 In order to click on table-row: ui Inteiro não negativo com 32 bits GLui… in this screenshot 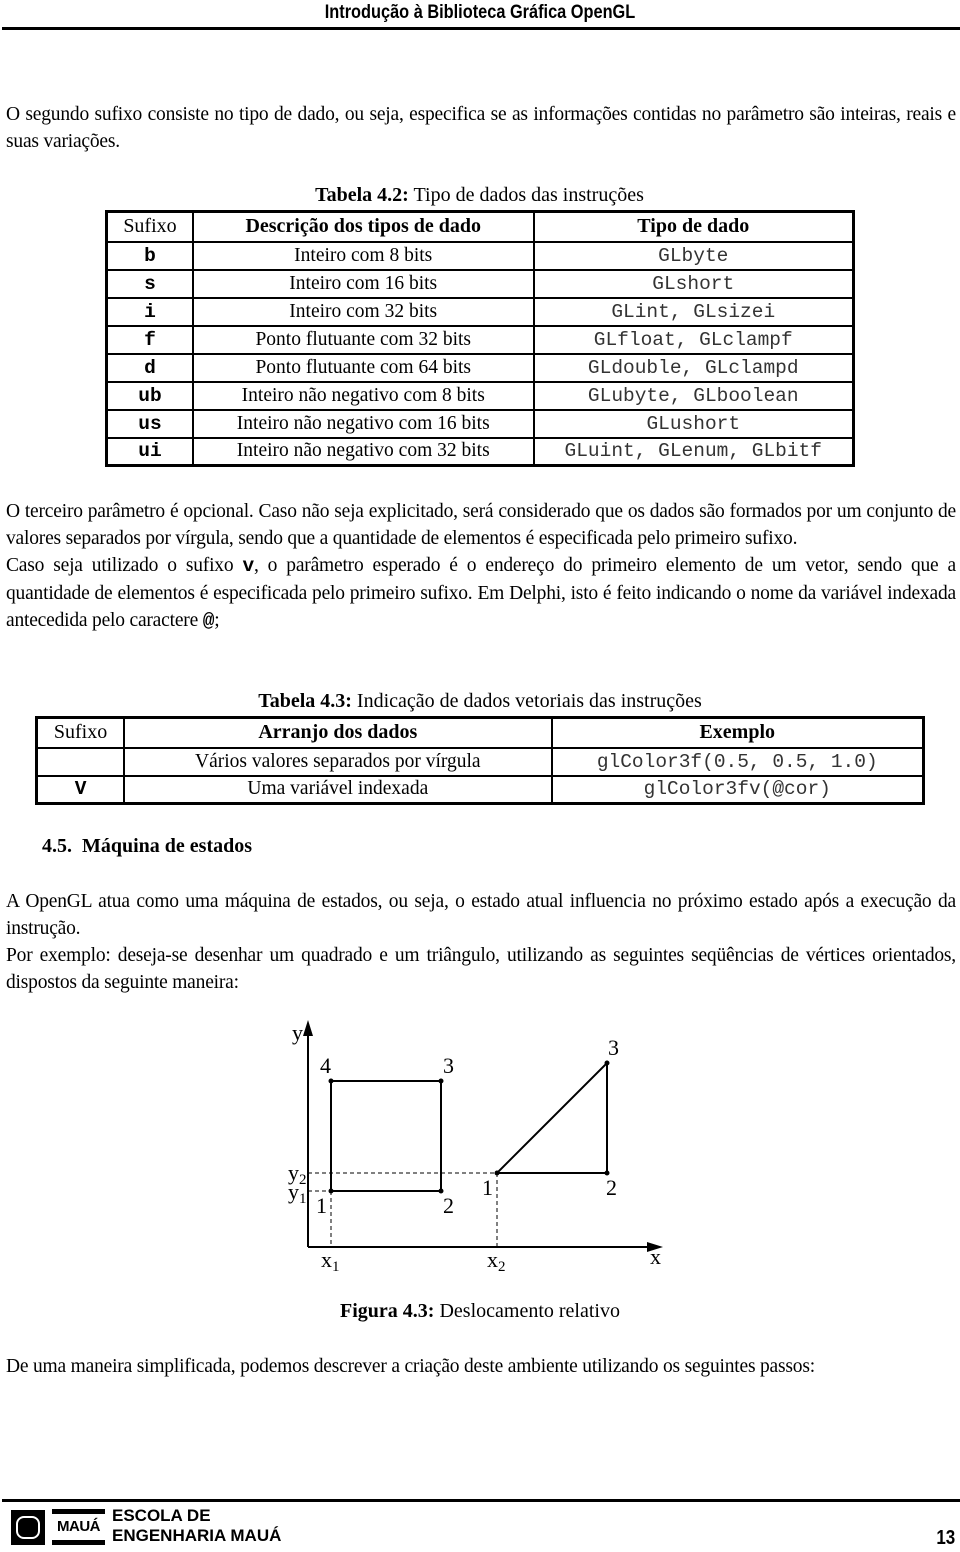, I will do `click(480, 451)`.